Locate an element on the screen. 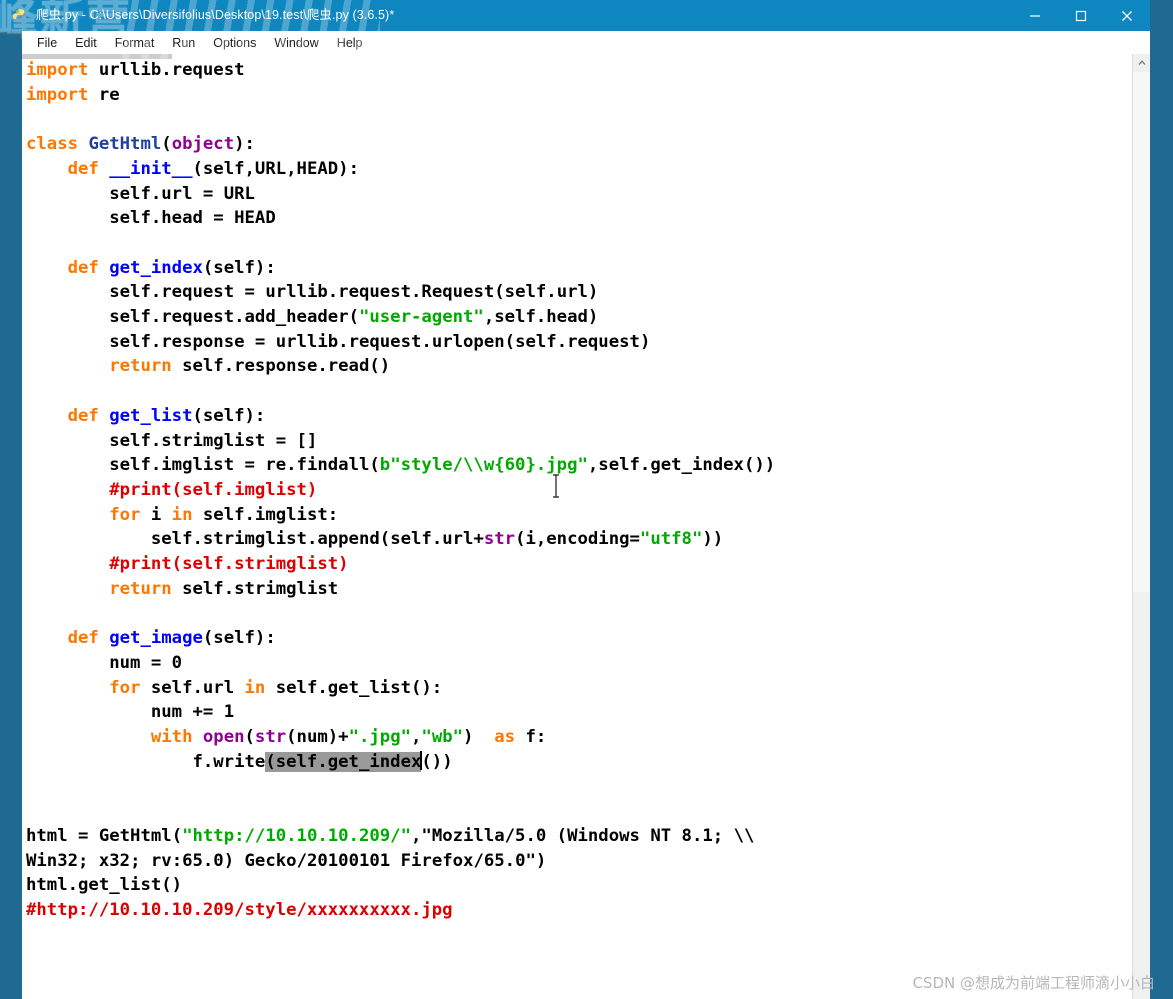 The width and height of the screenshot is (1173, 999). window-controls is located at coordinates (1081, 15).